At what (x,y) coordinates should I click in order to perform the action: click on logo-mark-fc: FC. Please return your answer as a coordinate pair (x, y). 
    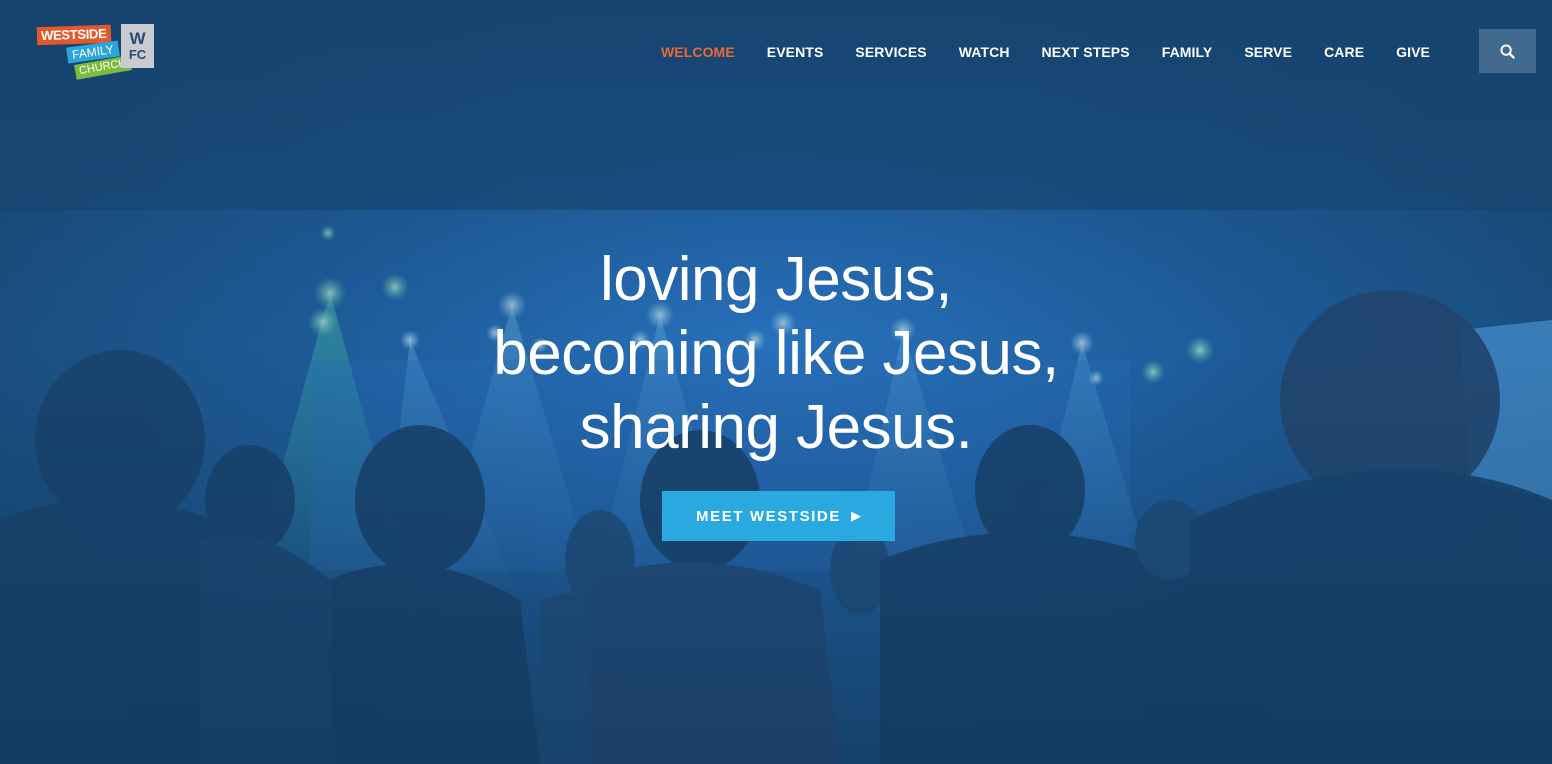
    Looking at the image, I should click on (137, 54).